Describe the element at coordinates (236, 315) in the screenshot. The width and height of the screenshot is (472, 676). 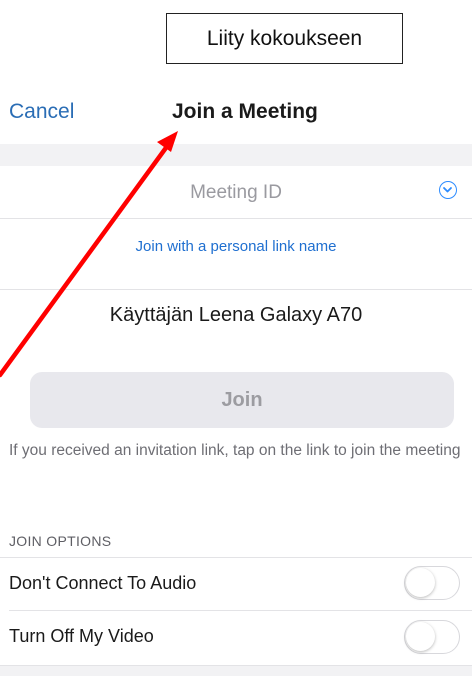
I see `display-name-input: Käyttäjän Leena Galaxy A70` at that location.